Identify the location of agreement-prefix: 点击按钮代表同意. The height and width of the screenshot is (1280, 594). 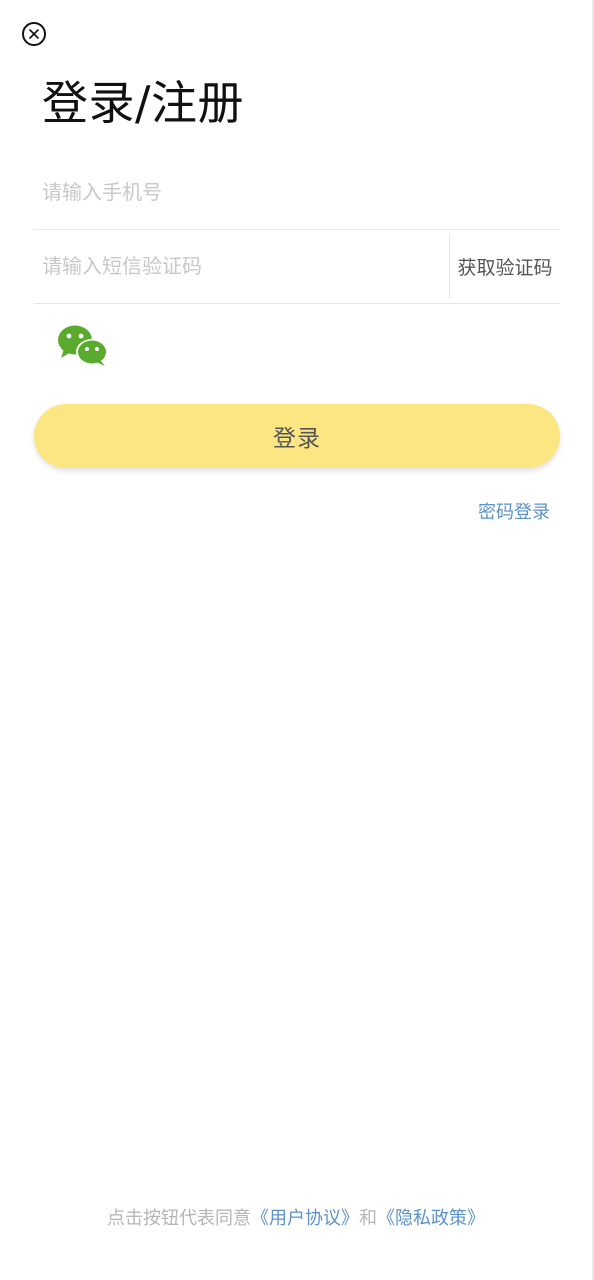
(179, 1218).